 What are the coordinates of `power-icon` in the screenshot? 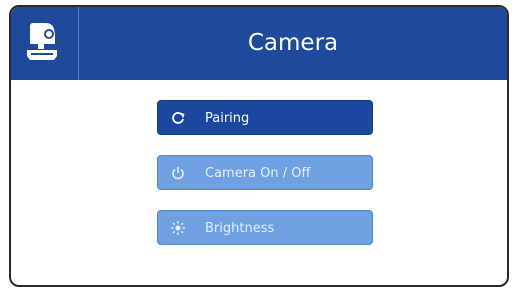 It's located at (178, 173).